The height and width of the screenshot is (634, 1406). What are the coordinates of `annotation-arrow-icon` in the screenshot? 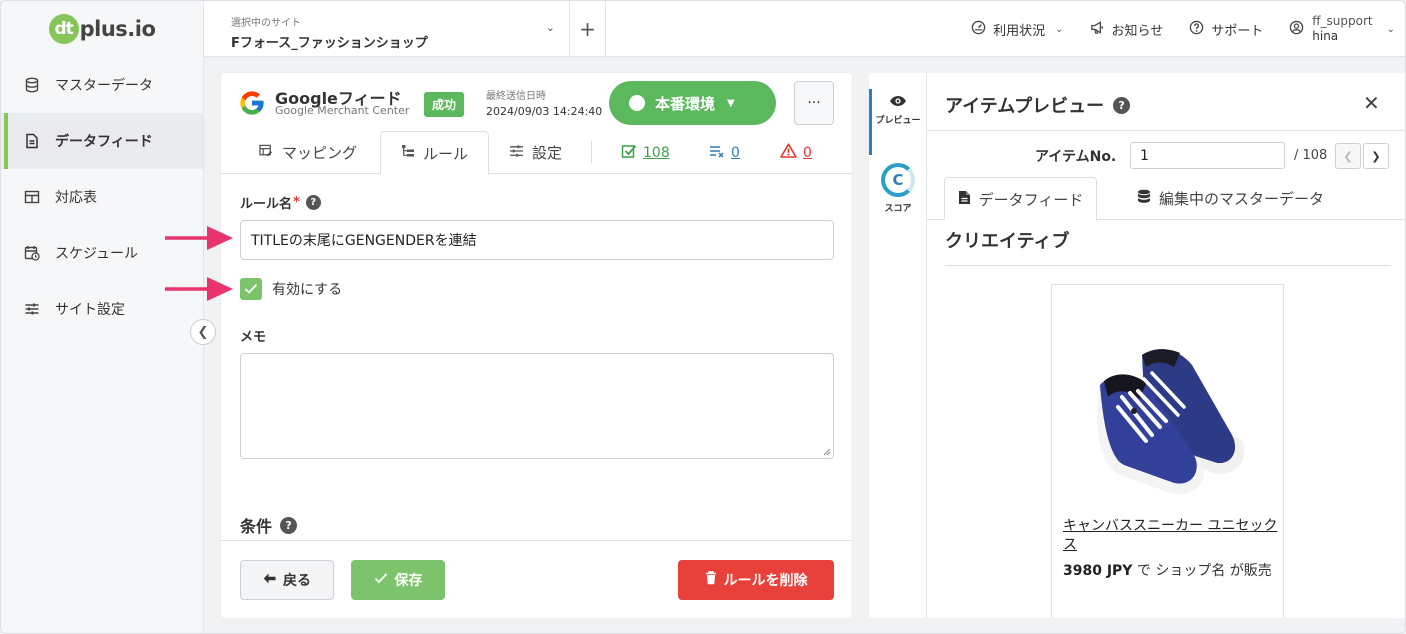 It's located at (199, 238).